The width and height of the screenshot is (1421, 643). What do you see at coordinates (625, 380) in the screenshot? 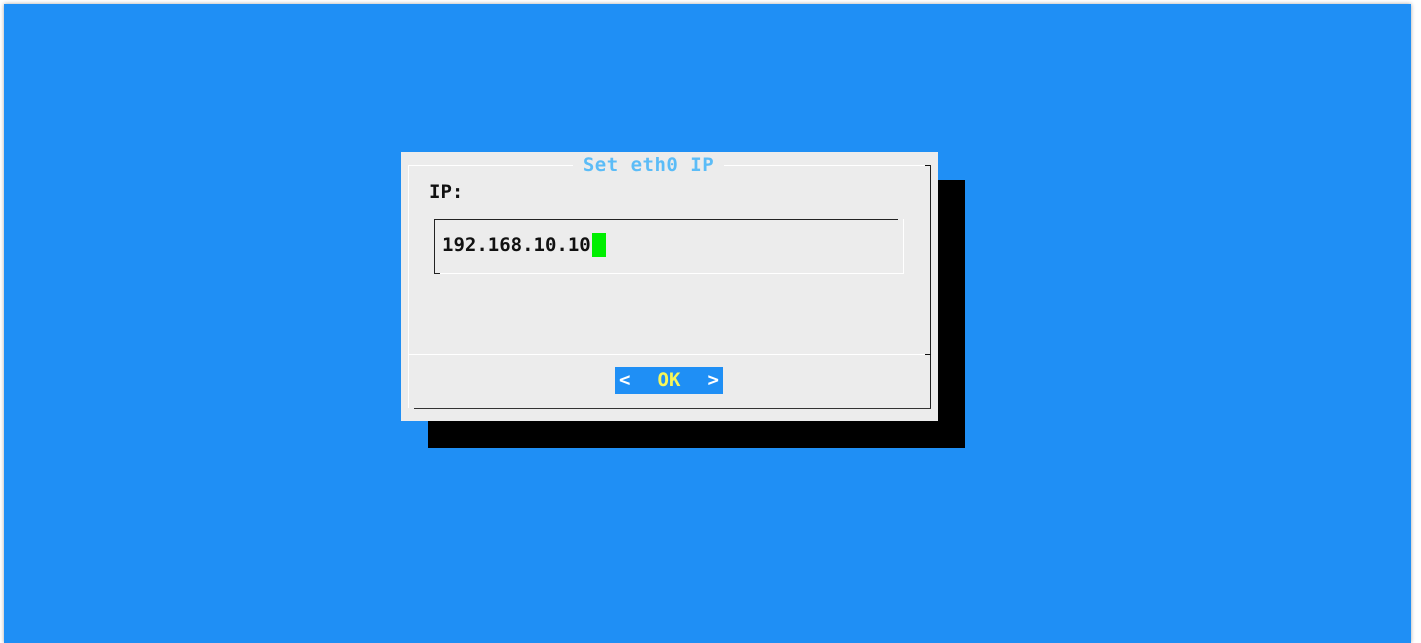
I see `ok-button-left-bracket: <` at bounding box center [625, 380].